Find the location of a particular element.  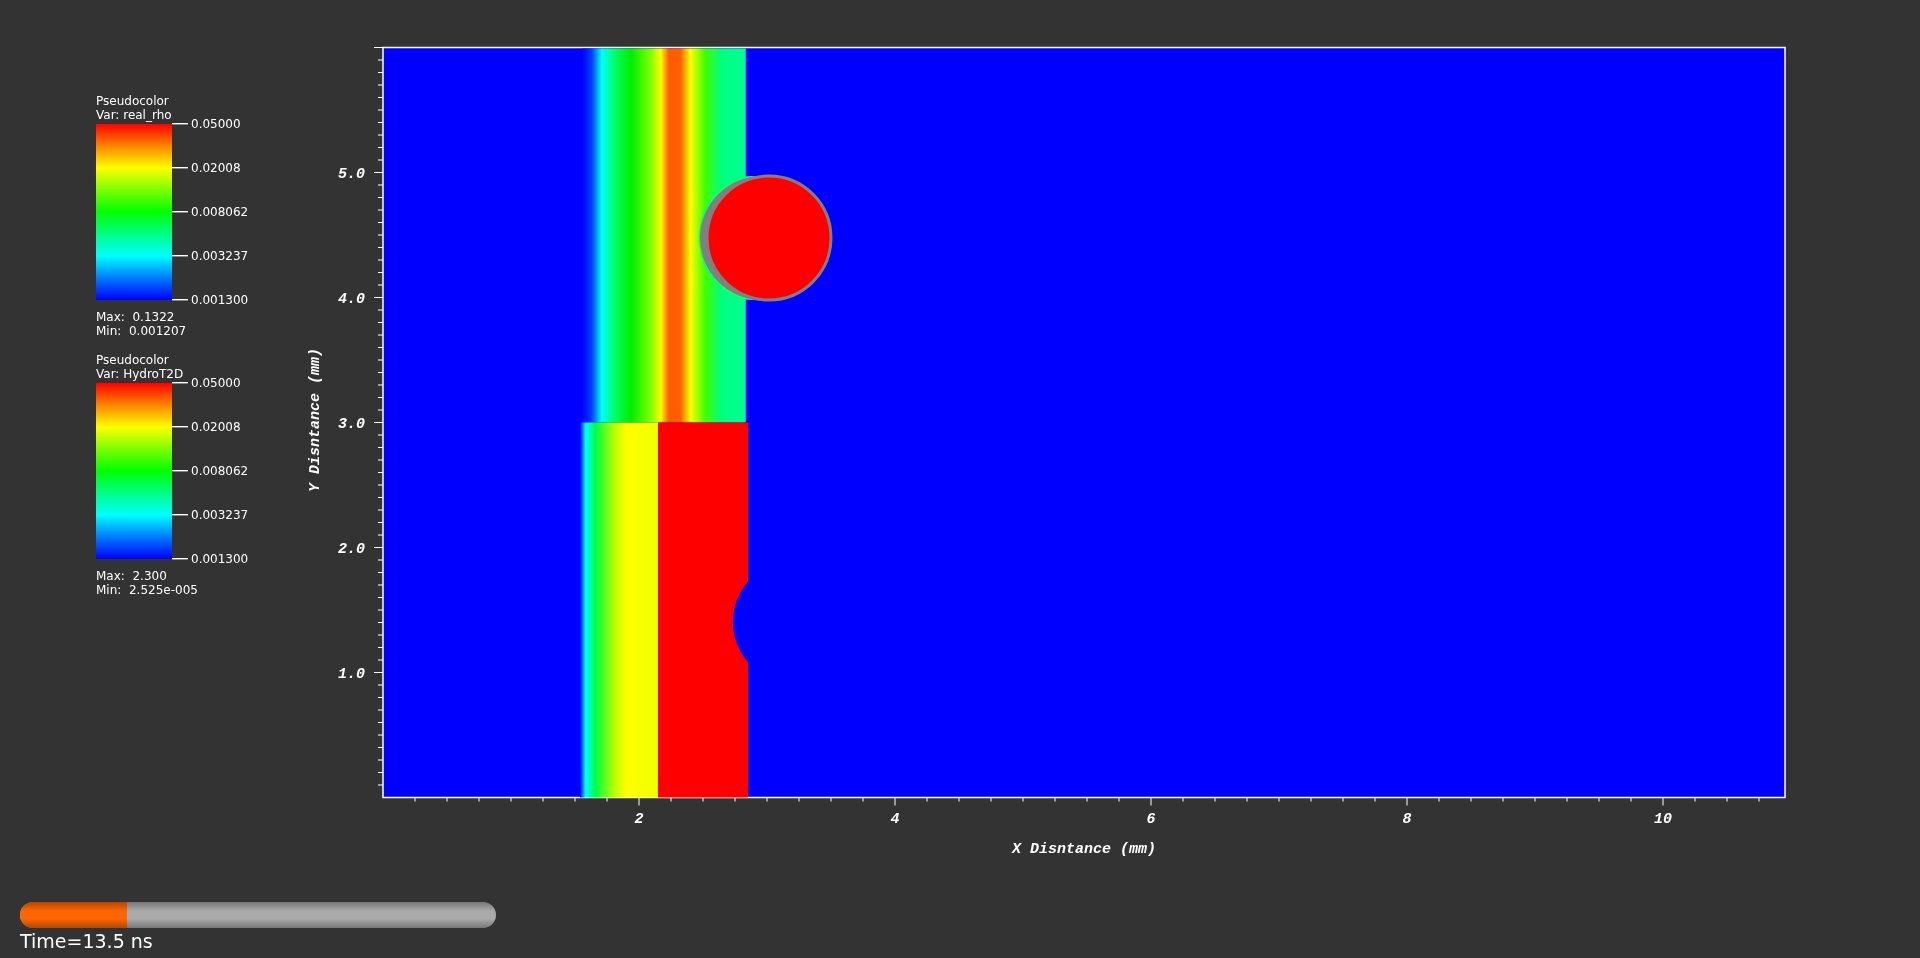

y-tick-label: 2.0 is located at coordinates (351, 549).